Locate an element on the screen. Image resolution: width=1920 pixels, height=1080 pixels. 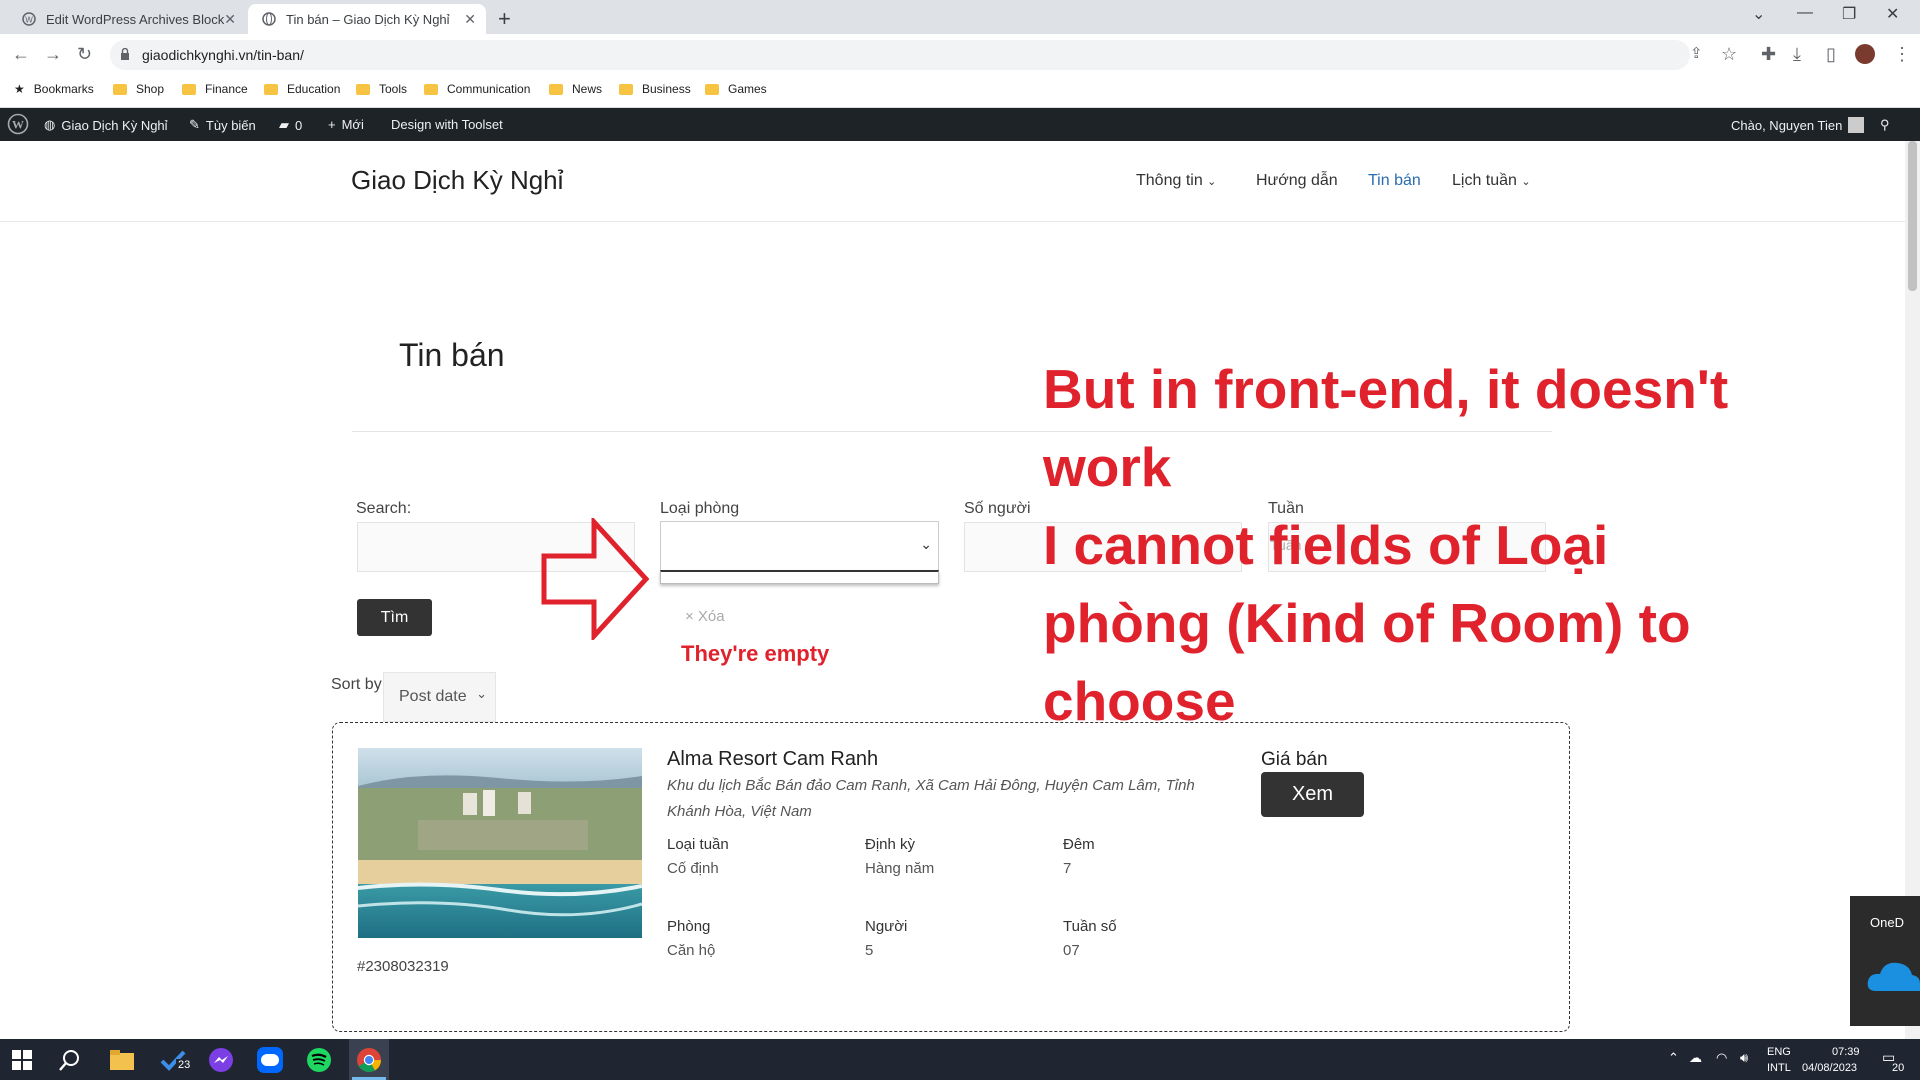
scrollbar-thumb is located at coordinates (1912, 216).